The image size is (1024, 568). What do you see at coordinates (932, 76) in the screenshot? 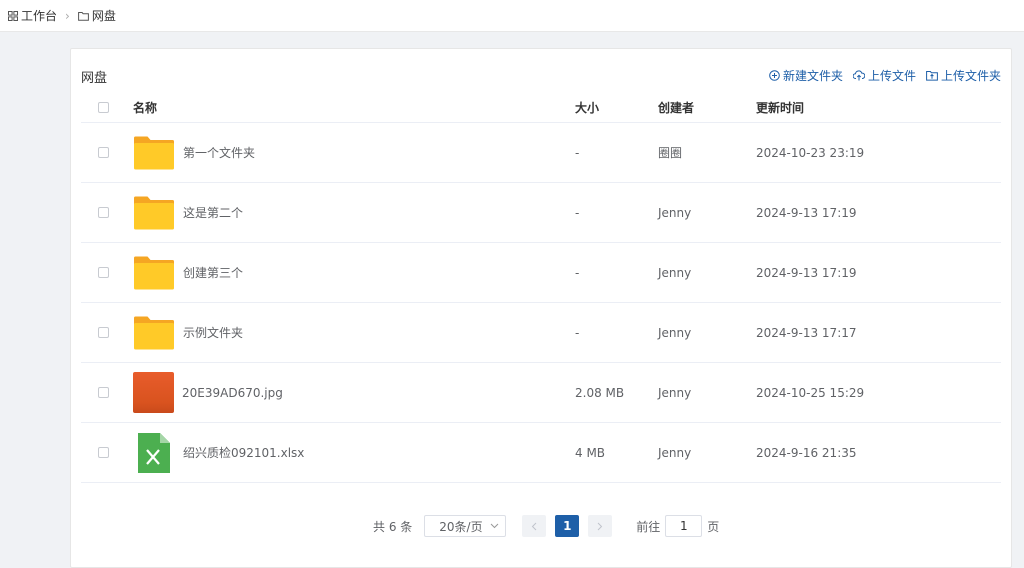
I see `folder-upload-icon` at bounding box center [932, 76].